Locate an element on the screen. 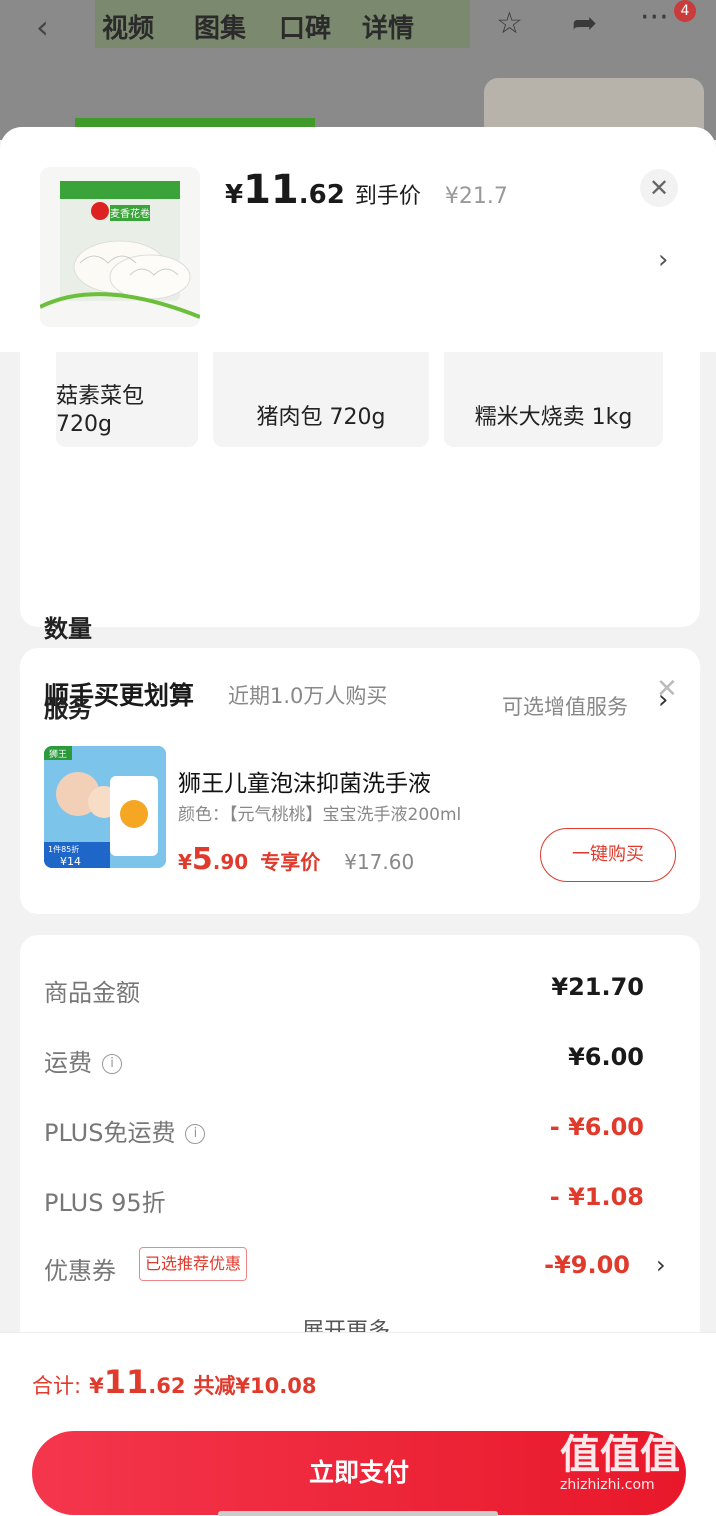  price-label: 到手价 is located at coordinates (387, 196).